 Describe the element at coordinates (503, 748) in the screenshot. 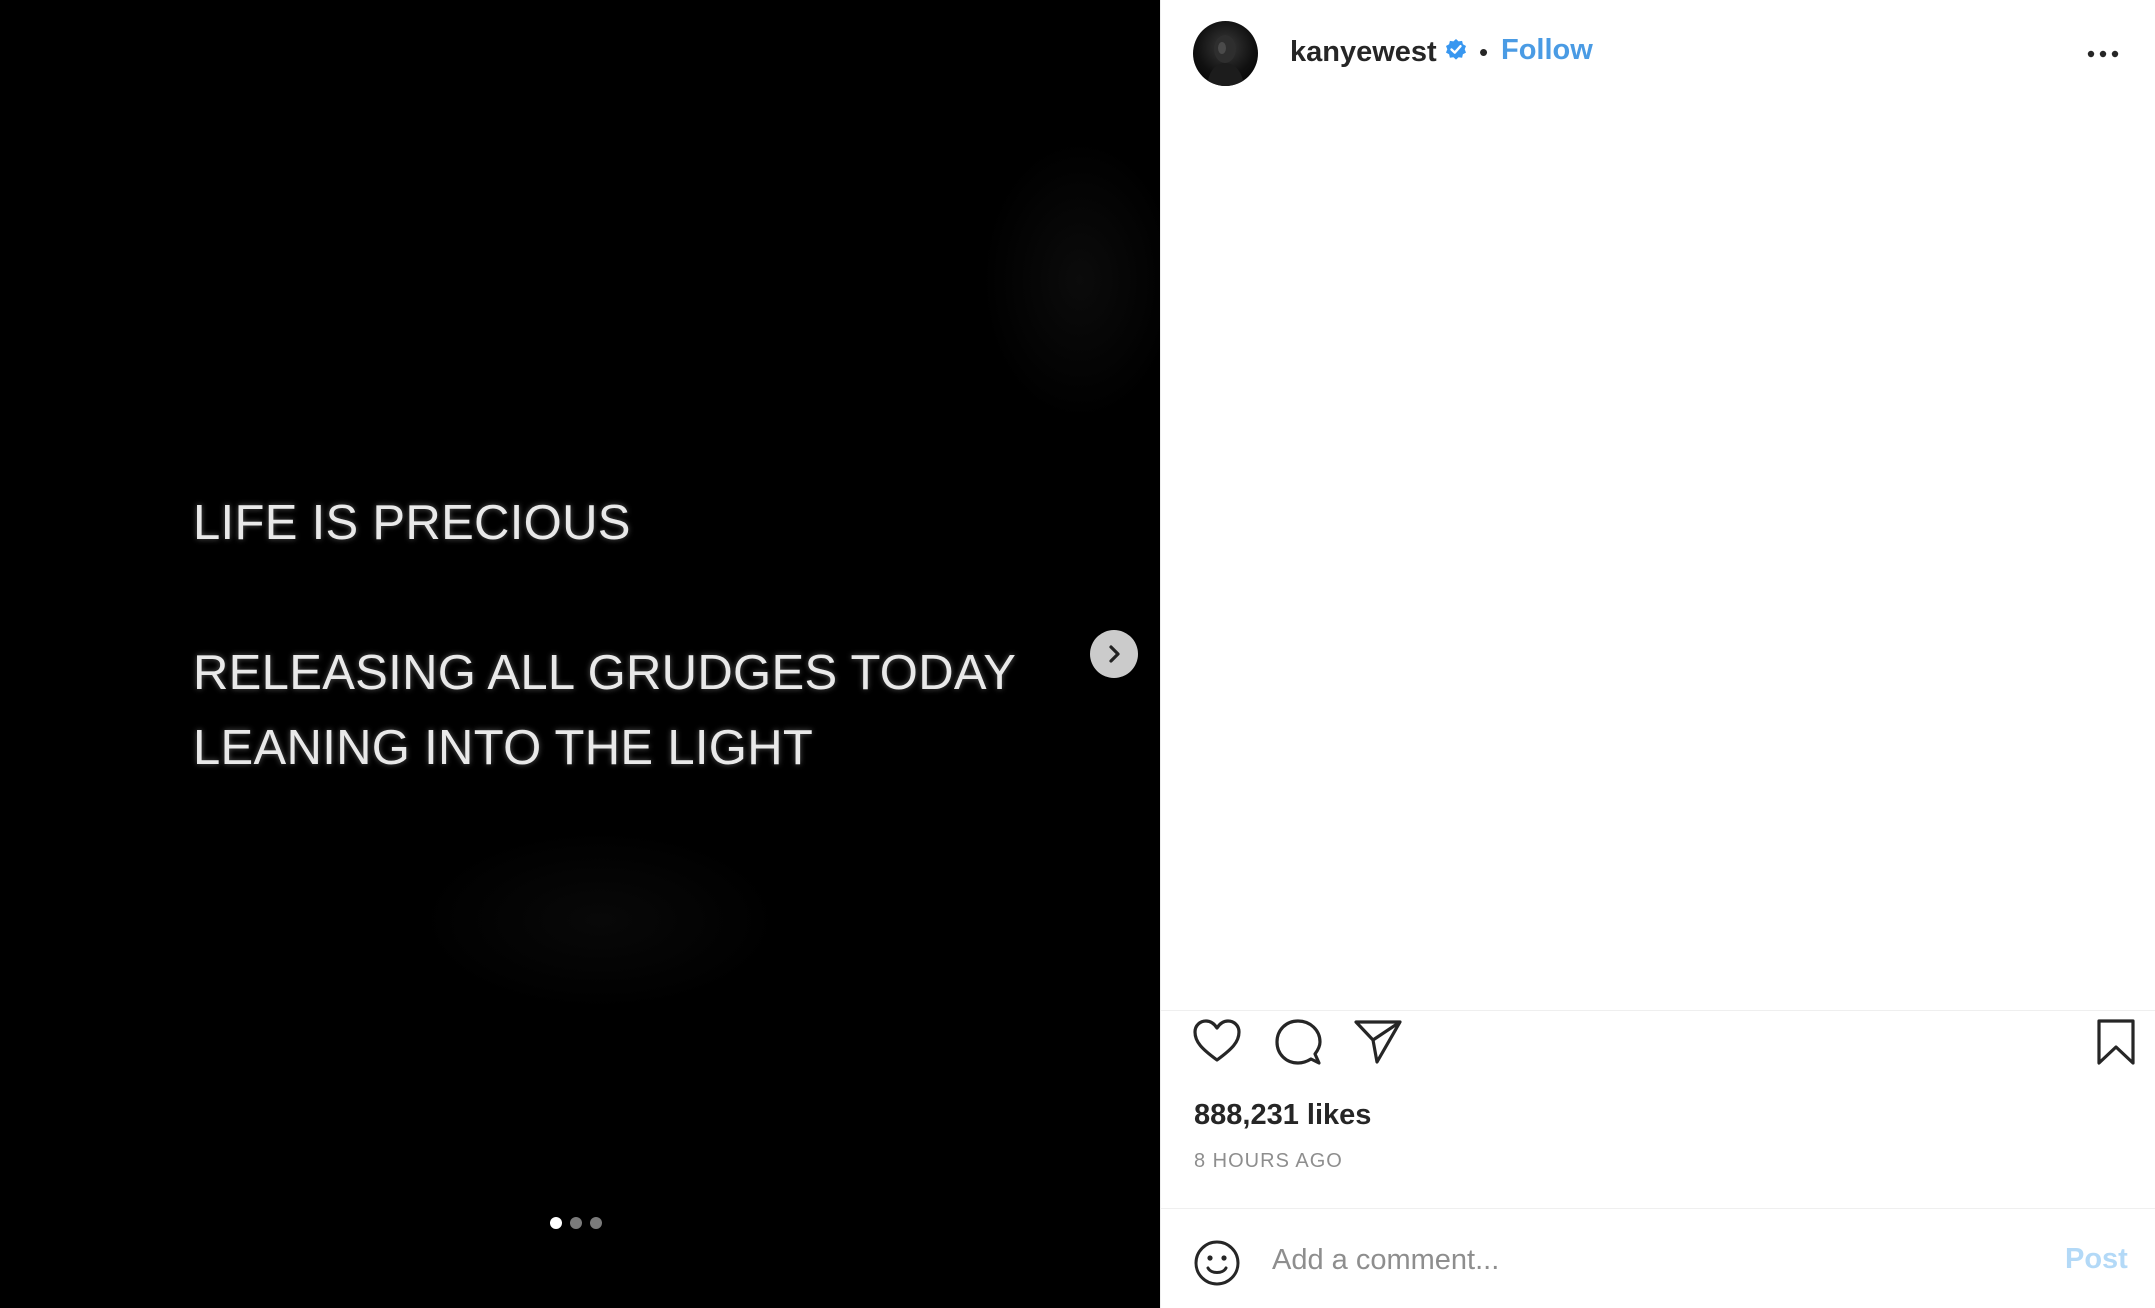

I see `media-line-3: LEANING INTO THE LIGHT` at that location.